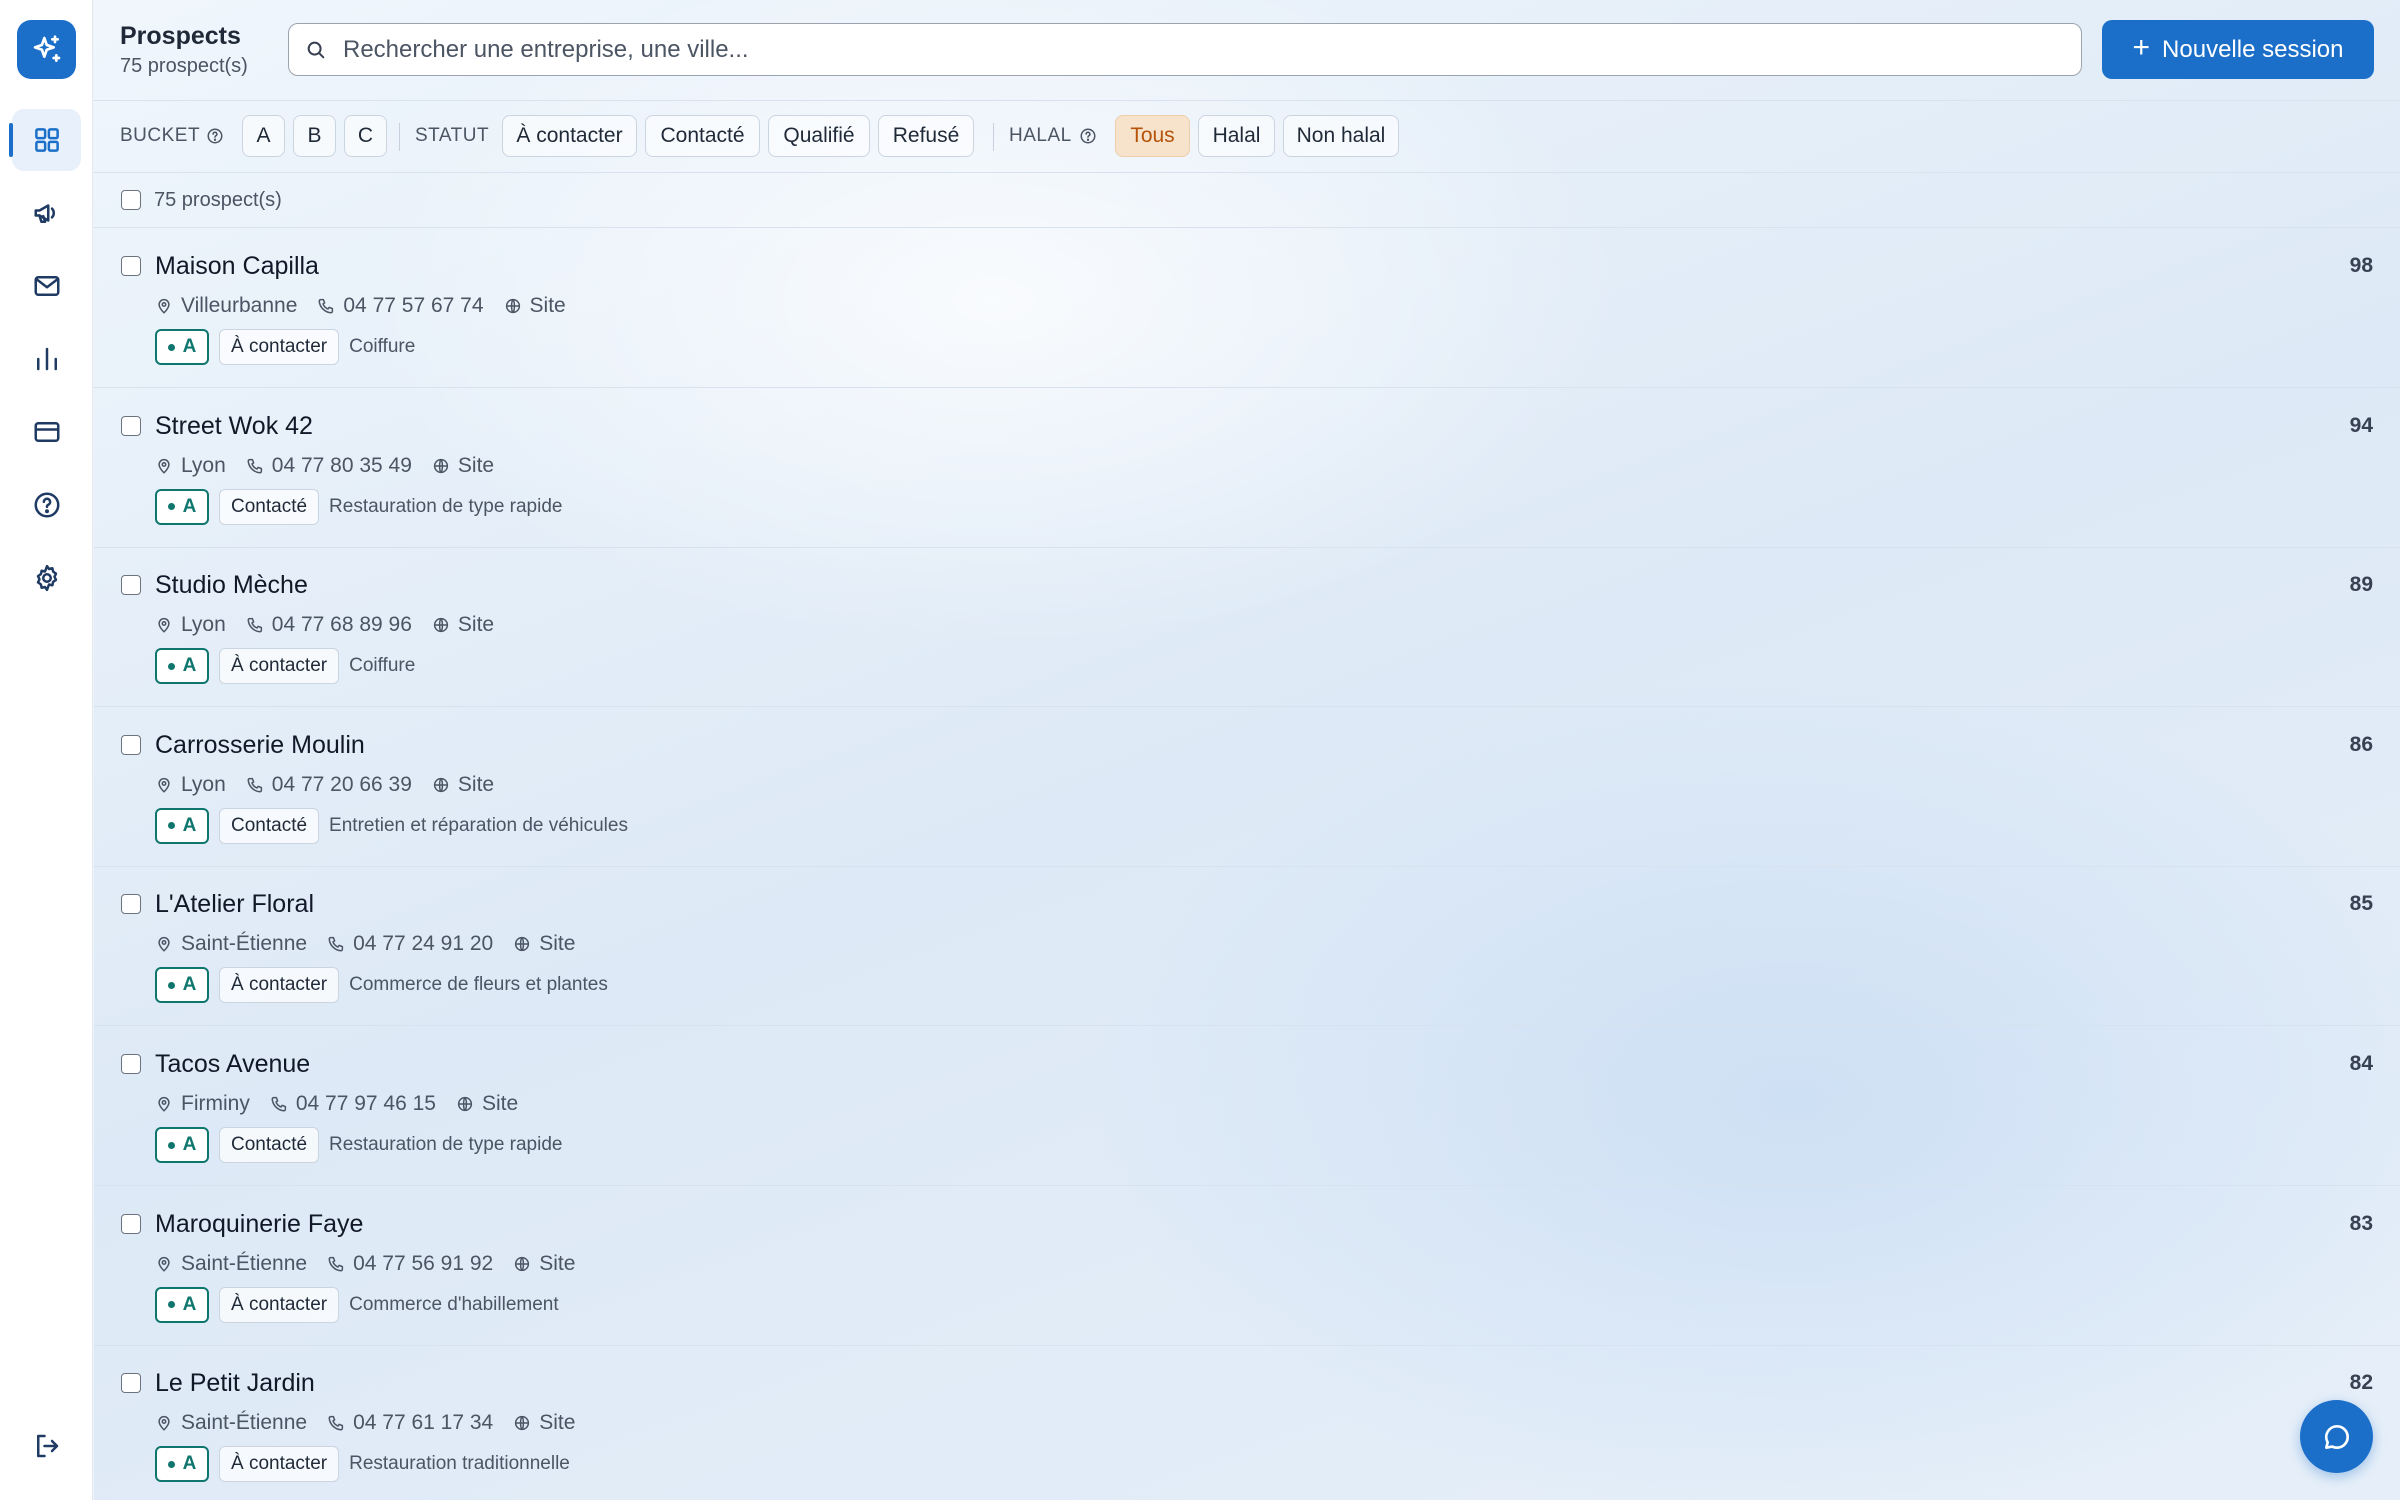  Describe the element at coordinates (2336, 1436) in the screenshot. I see `chat-button` at that location.